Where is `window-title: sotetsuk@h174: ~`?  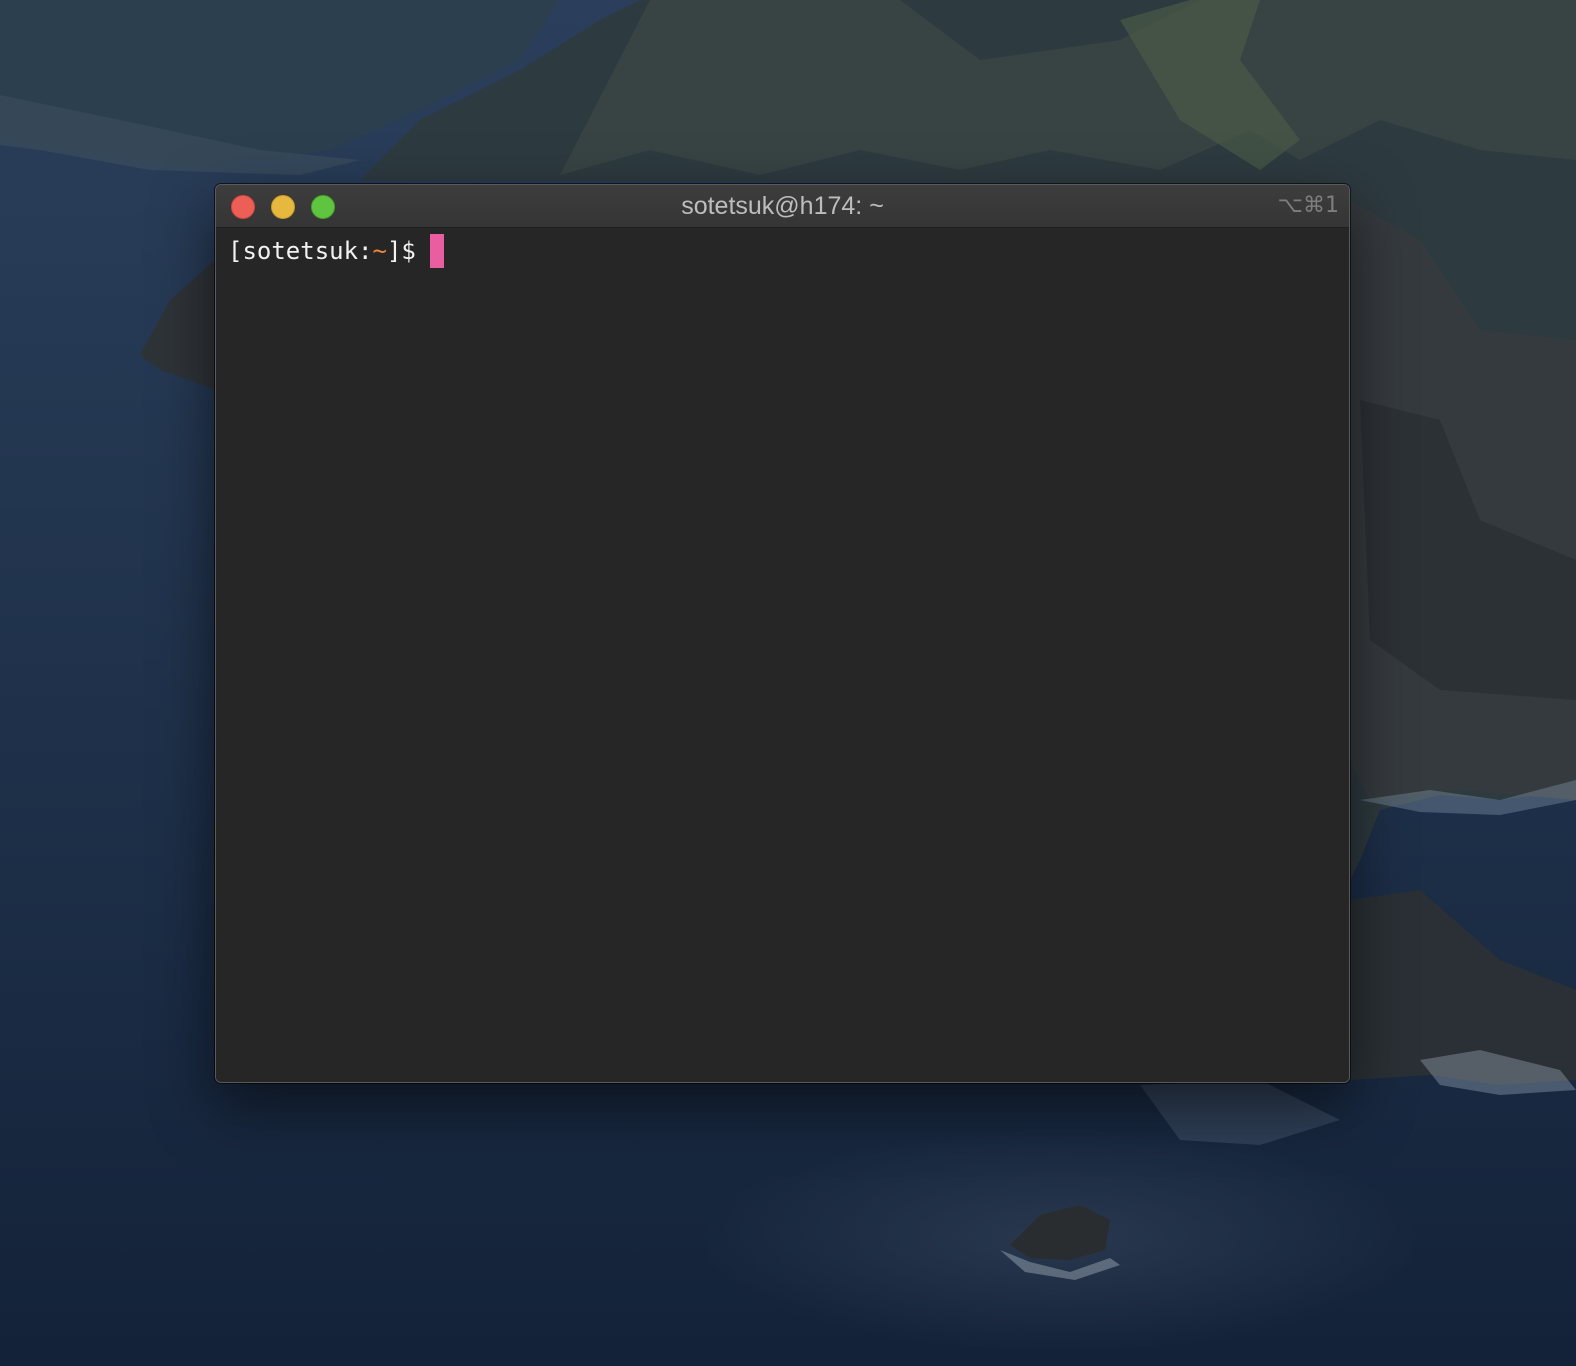 window-title: sotetsuk@h174: ~ is located at coordinates (782, 206).